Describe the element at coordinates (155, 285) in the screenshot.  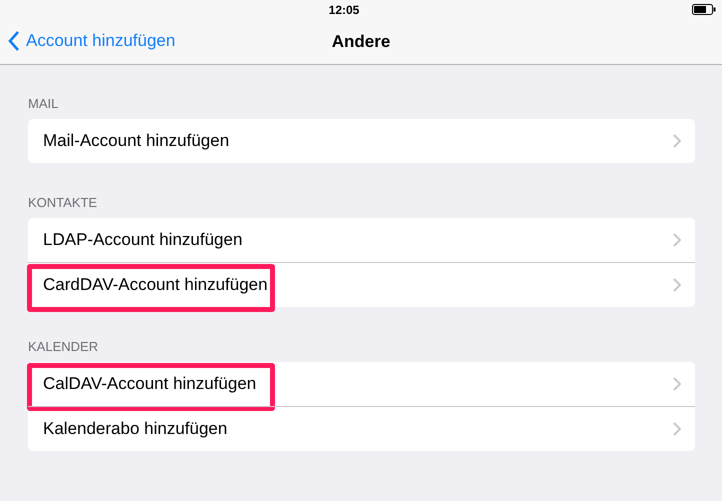
I see `row-label: CardDAV-Account hinzufügen` at that location.